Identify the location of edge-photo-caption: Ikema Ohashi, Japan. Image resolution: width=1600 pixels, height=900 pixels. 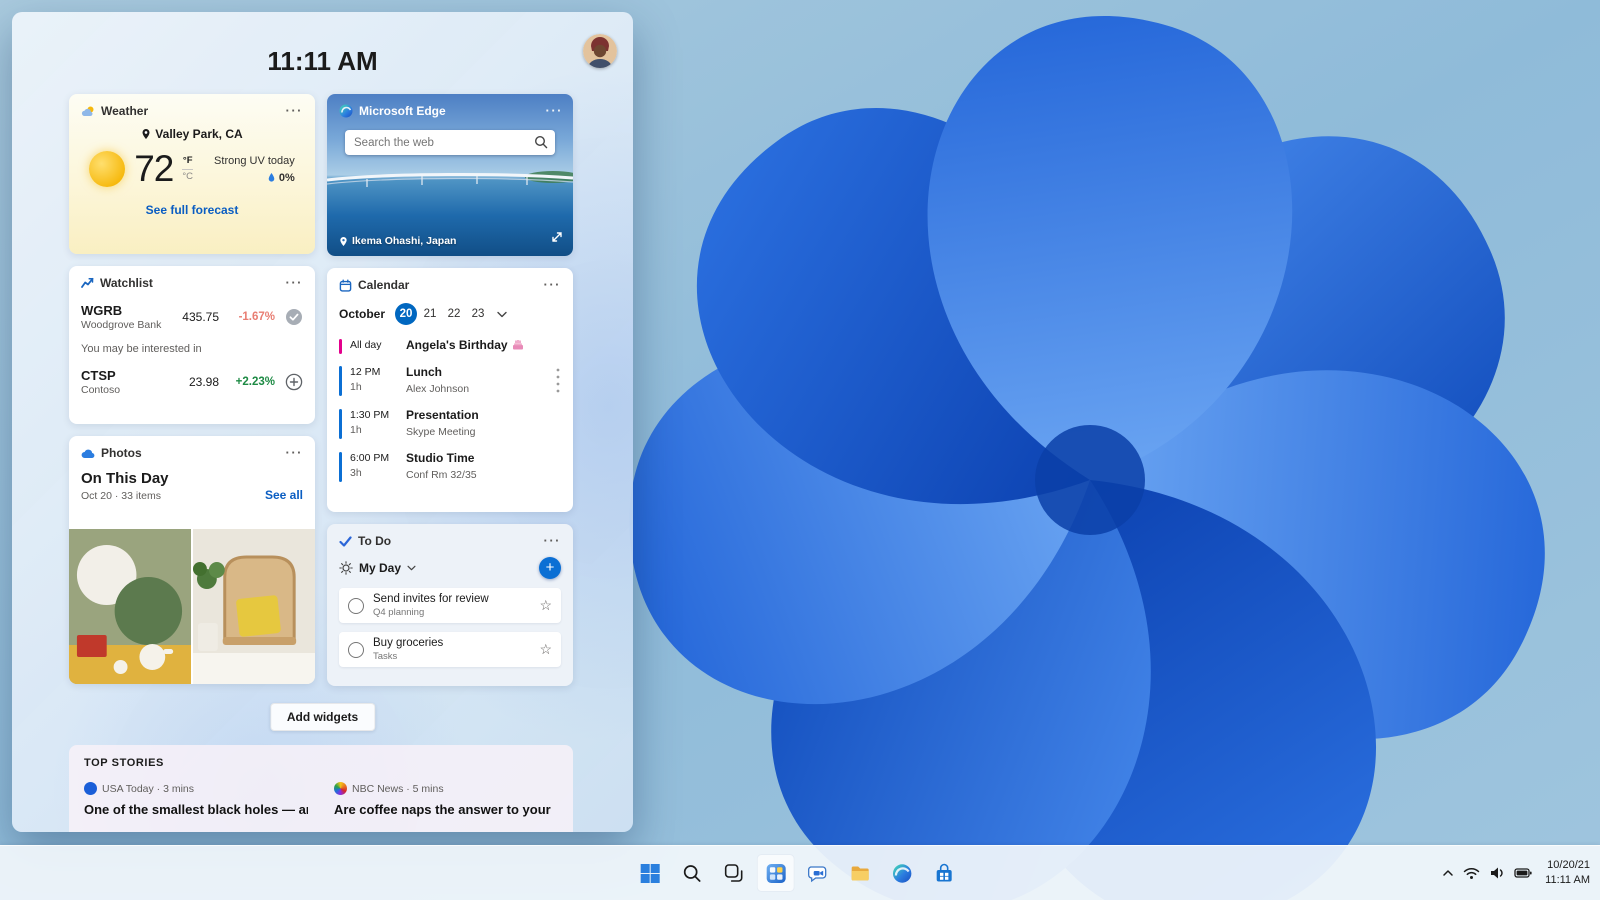
(397, 241).